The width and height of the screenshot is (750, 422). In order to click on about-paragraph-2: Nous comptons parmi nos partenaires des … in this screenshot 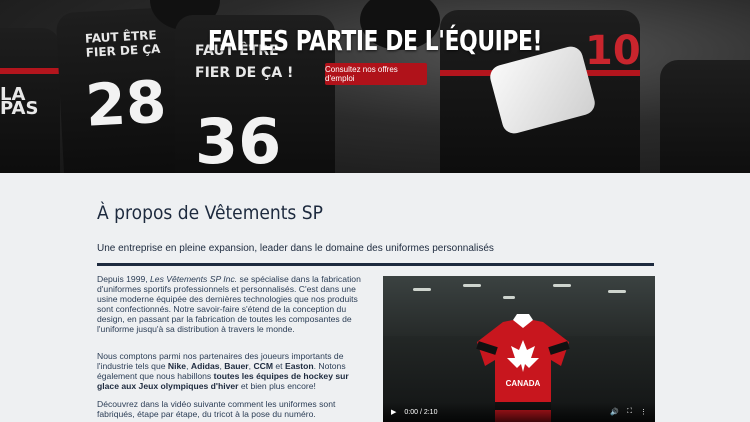, I will do `click(223, 371)`.